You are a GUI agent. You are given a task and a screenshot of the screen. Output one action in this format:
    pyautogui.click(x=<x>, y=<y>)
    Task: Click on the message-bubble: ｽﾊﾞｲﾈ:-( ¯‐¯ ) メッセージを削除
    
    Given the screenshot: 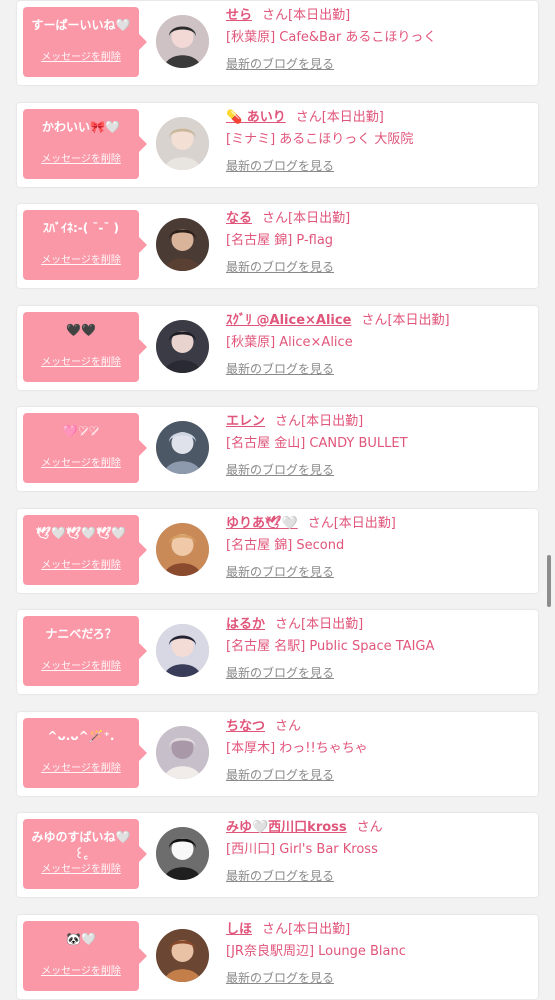 What is the action you would take?
    pyautogui.click(x=85, y=245)
    